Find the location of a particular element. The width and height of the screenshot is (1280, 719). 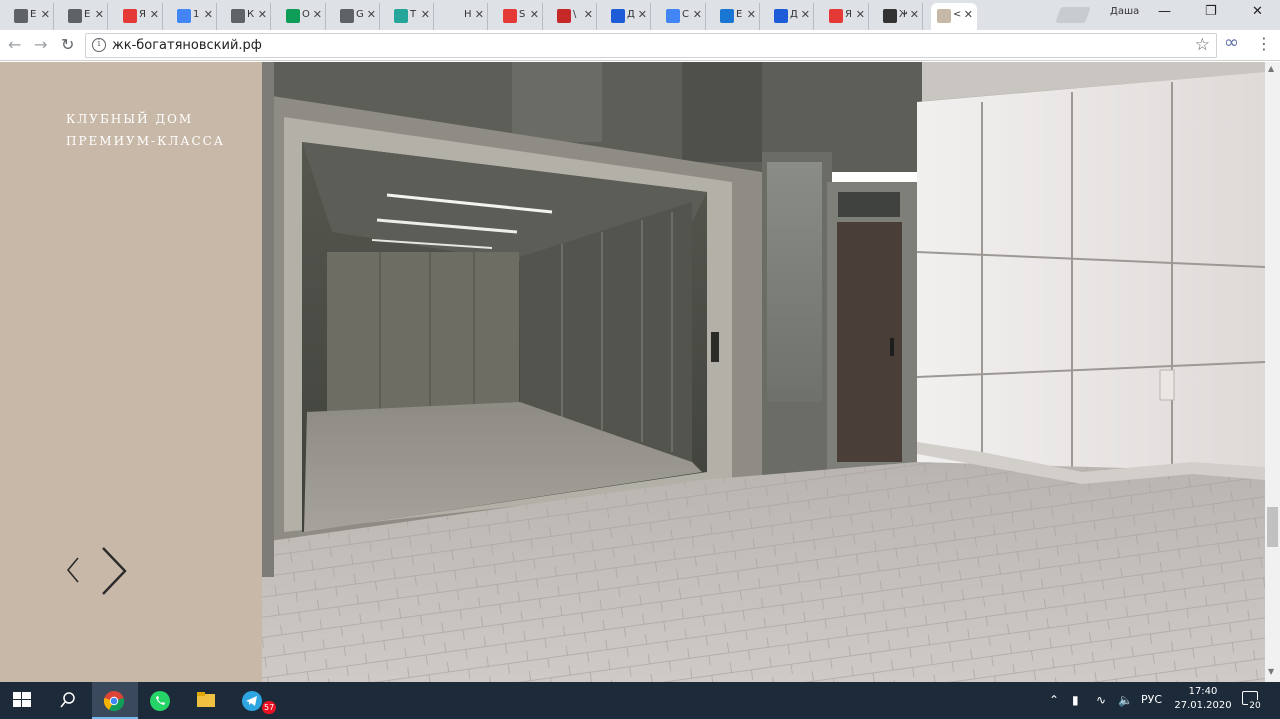

chat-icon is located at coordinates (673, 16).